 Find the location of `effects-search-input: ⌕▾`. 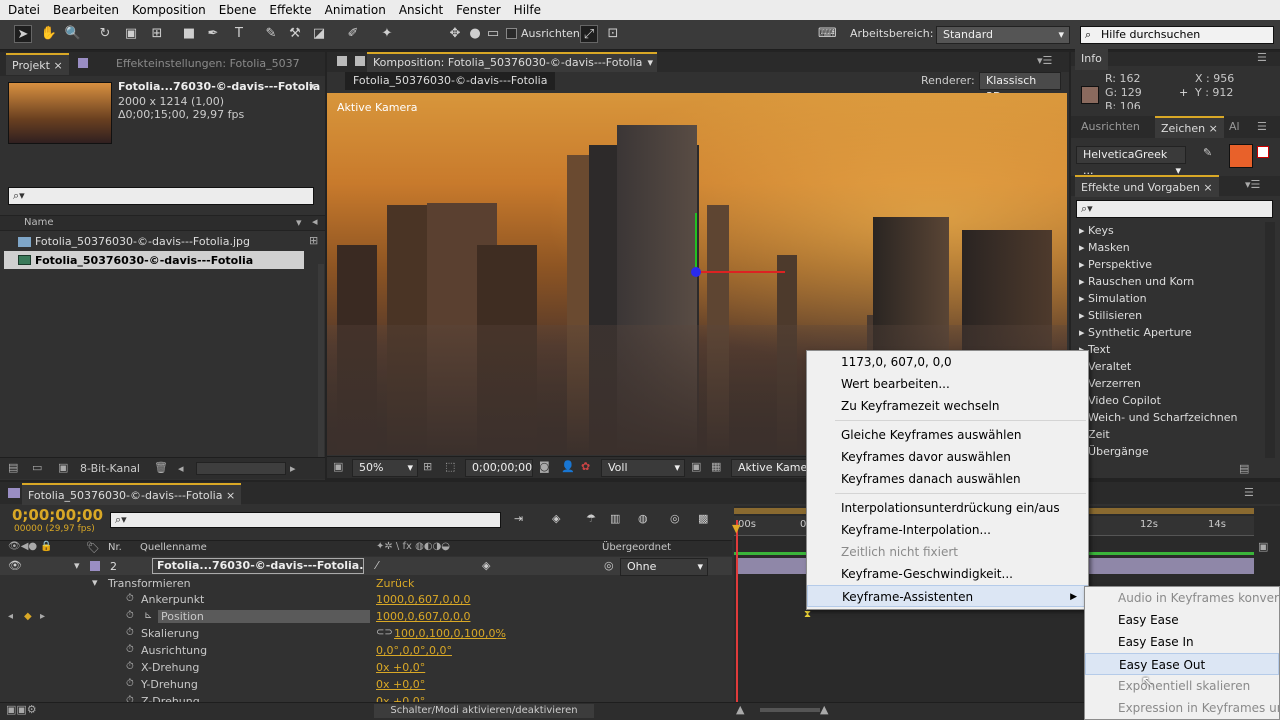

effects-search-input: ⌕▾ is located at coordinates (1174, 209).